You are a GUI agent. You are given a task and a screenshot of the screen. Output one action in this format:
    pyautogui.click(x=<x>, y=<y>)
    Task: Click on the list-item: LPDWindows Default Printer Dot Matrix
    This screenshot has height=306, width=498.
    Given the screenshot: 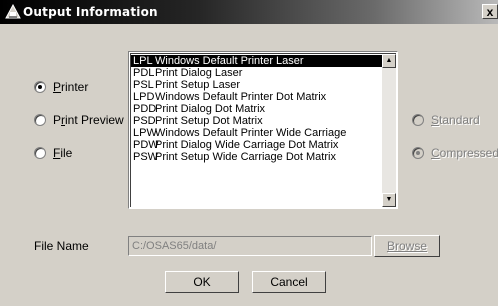 What is the action you would take?
    pyautogui.click(x=257, y=97)
    